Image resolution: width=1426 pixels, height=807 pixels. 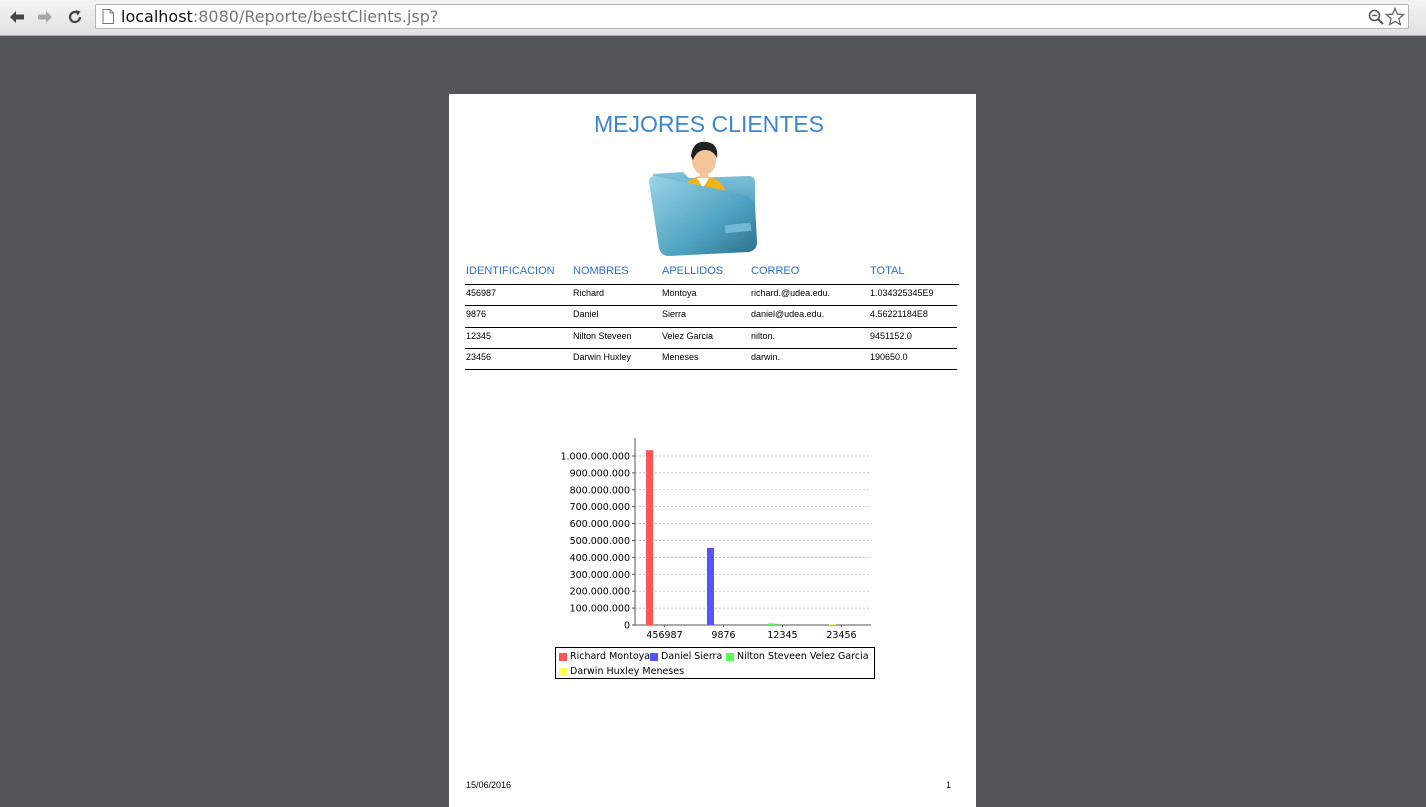 I want to click on legend-item: Darwin Huxley Meneses, so click(x=621, y=671).